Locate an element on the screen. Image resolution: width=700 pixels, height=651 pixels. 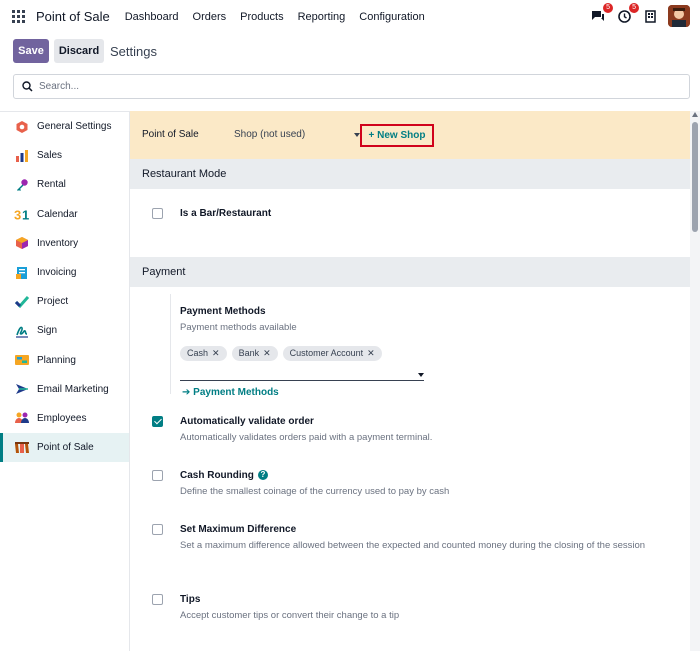
calendar-icon: 31 is located at coordinates (22, 214).